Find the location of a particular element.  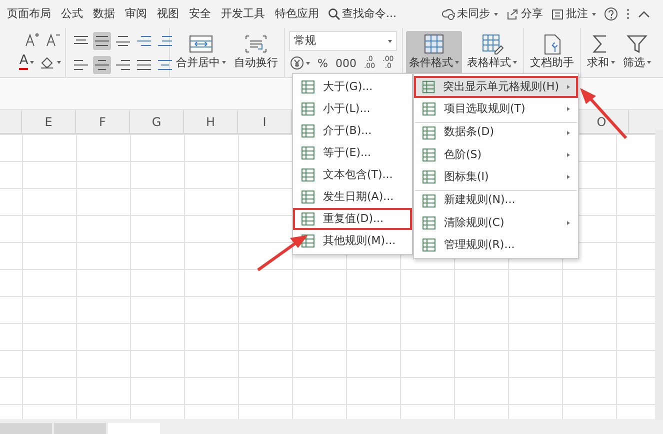

table-grid-icon is located at coordinates (434, 44).